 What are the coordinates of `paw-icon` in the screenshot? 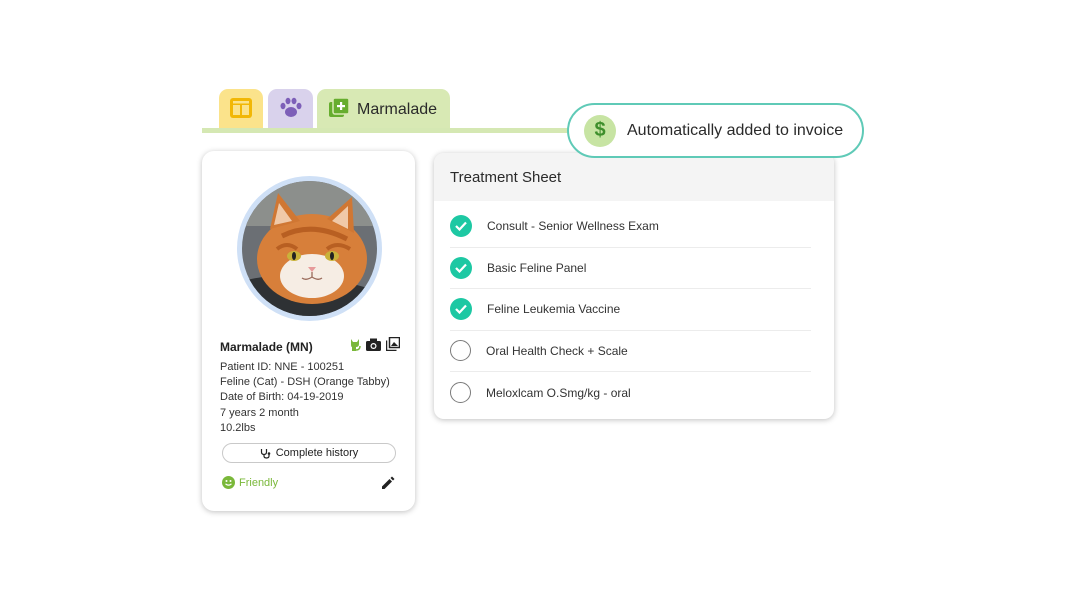 It's located at (291, 110).